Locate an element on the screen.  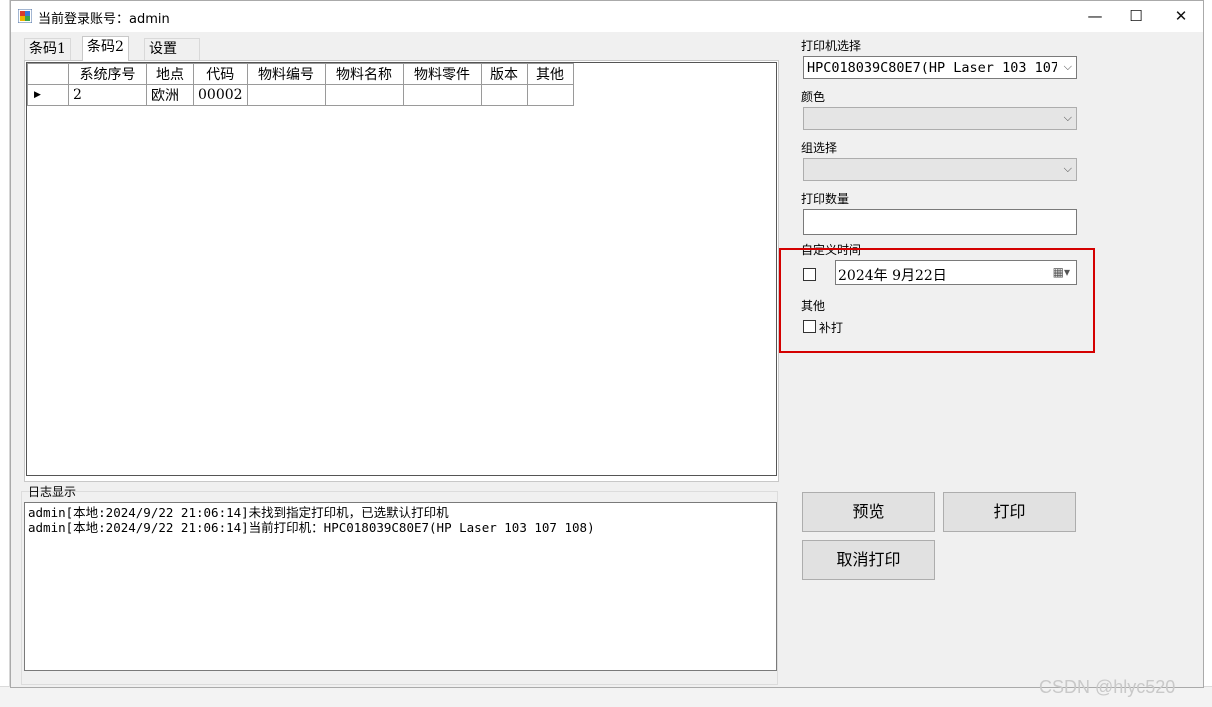
printer-select-value: HPC018039C80E7(HP Laser 103 107 is located at coordinates (932, 68).